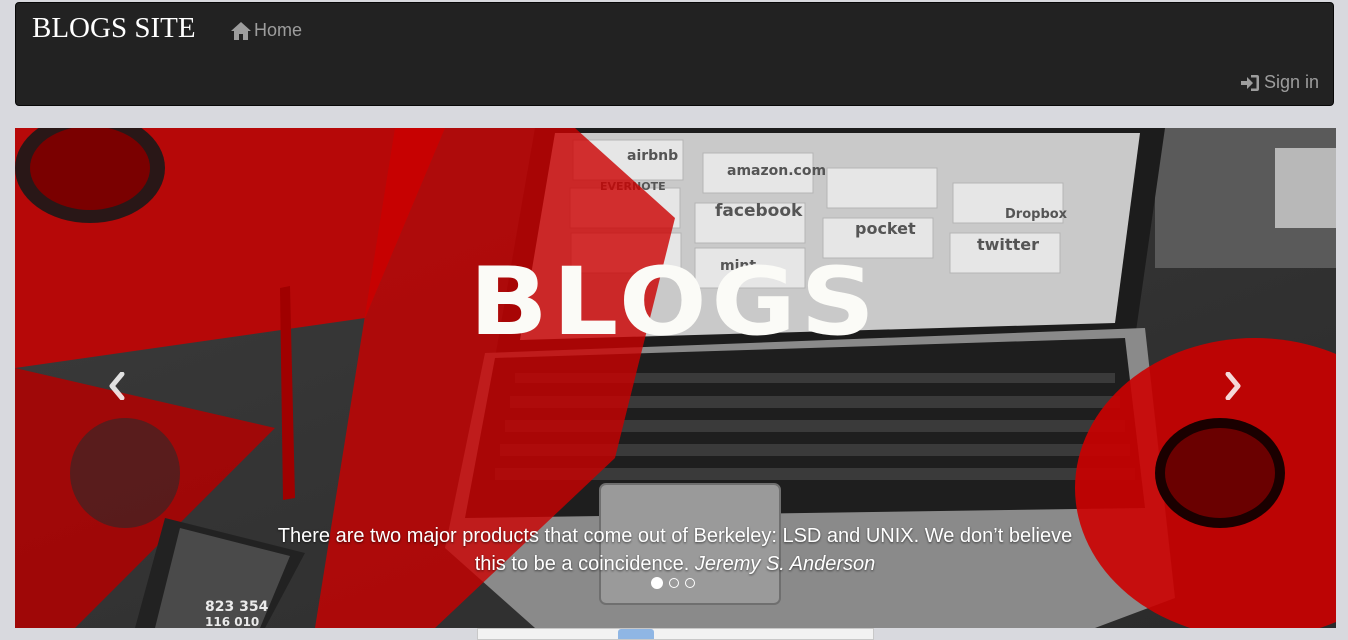 Image resolution: width=1348 pixels, height=640 pixels. I want to click on content-panel, so click(675, 634).